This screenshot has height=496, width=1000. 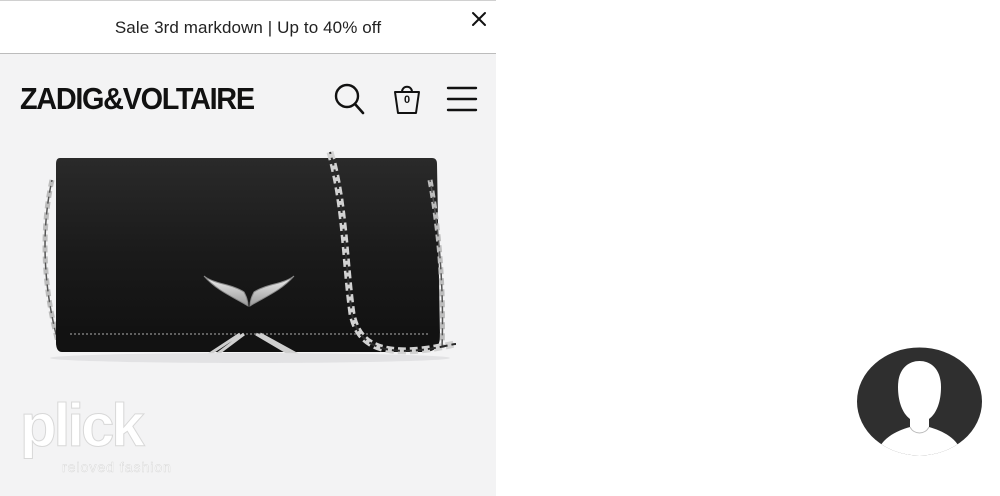 I want to click on close-icon, so click(x=479, y=19).